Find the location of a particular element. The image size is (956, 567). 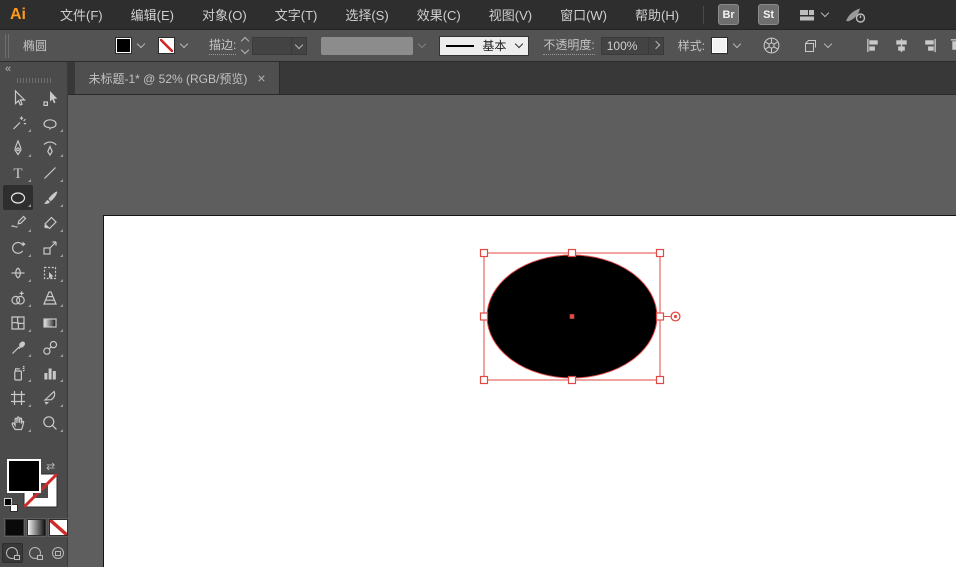

handle-bottom-right is located at coordinates (660, 380).